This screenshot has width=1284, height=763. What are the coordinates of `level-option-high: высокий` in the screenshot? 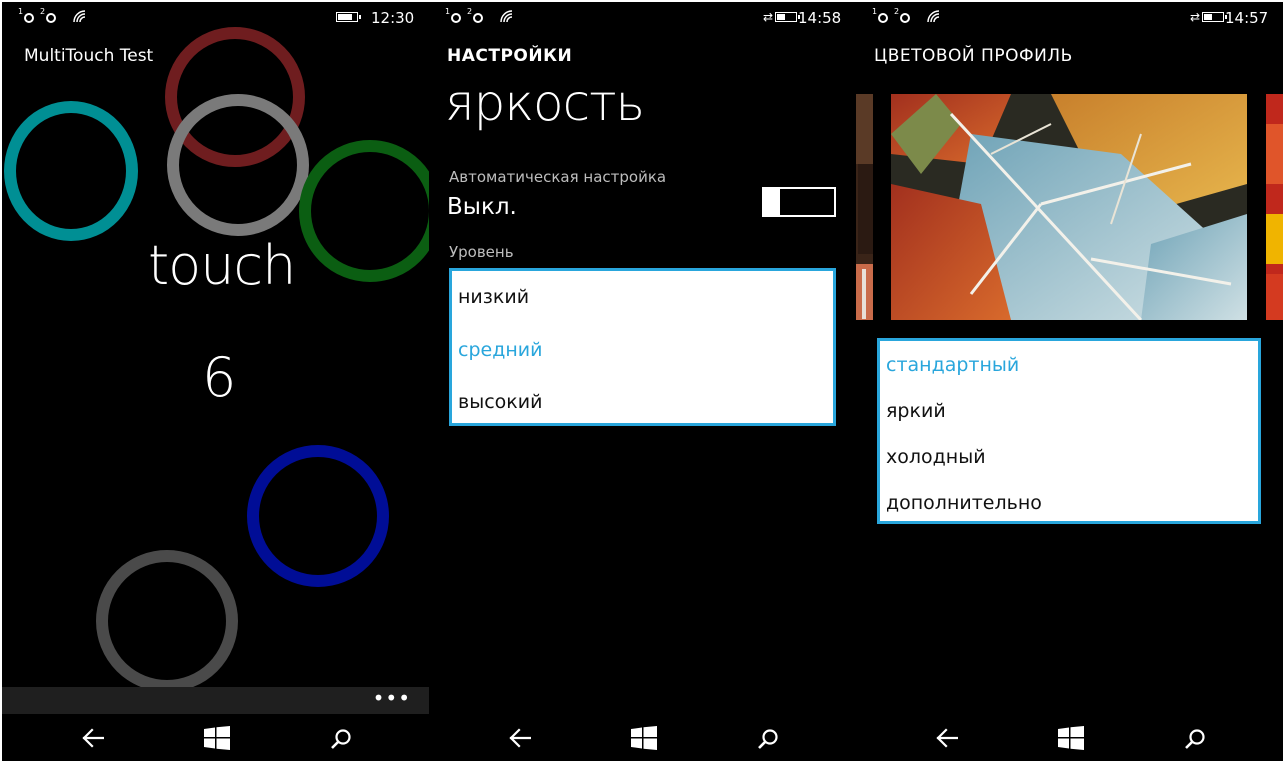 It's located at (500, 402).